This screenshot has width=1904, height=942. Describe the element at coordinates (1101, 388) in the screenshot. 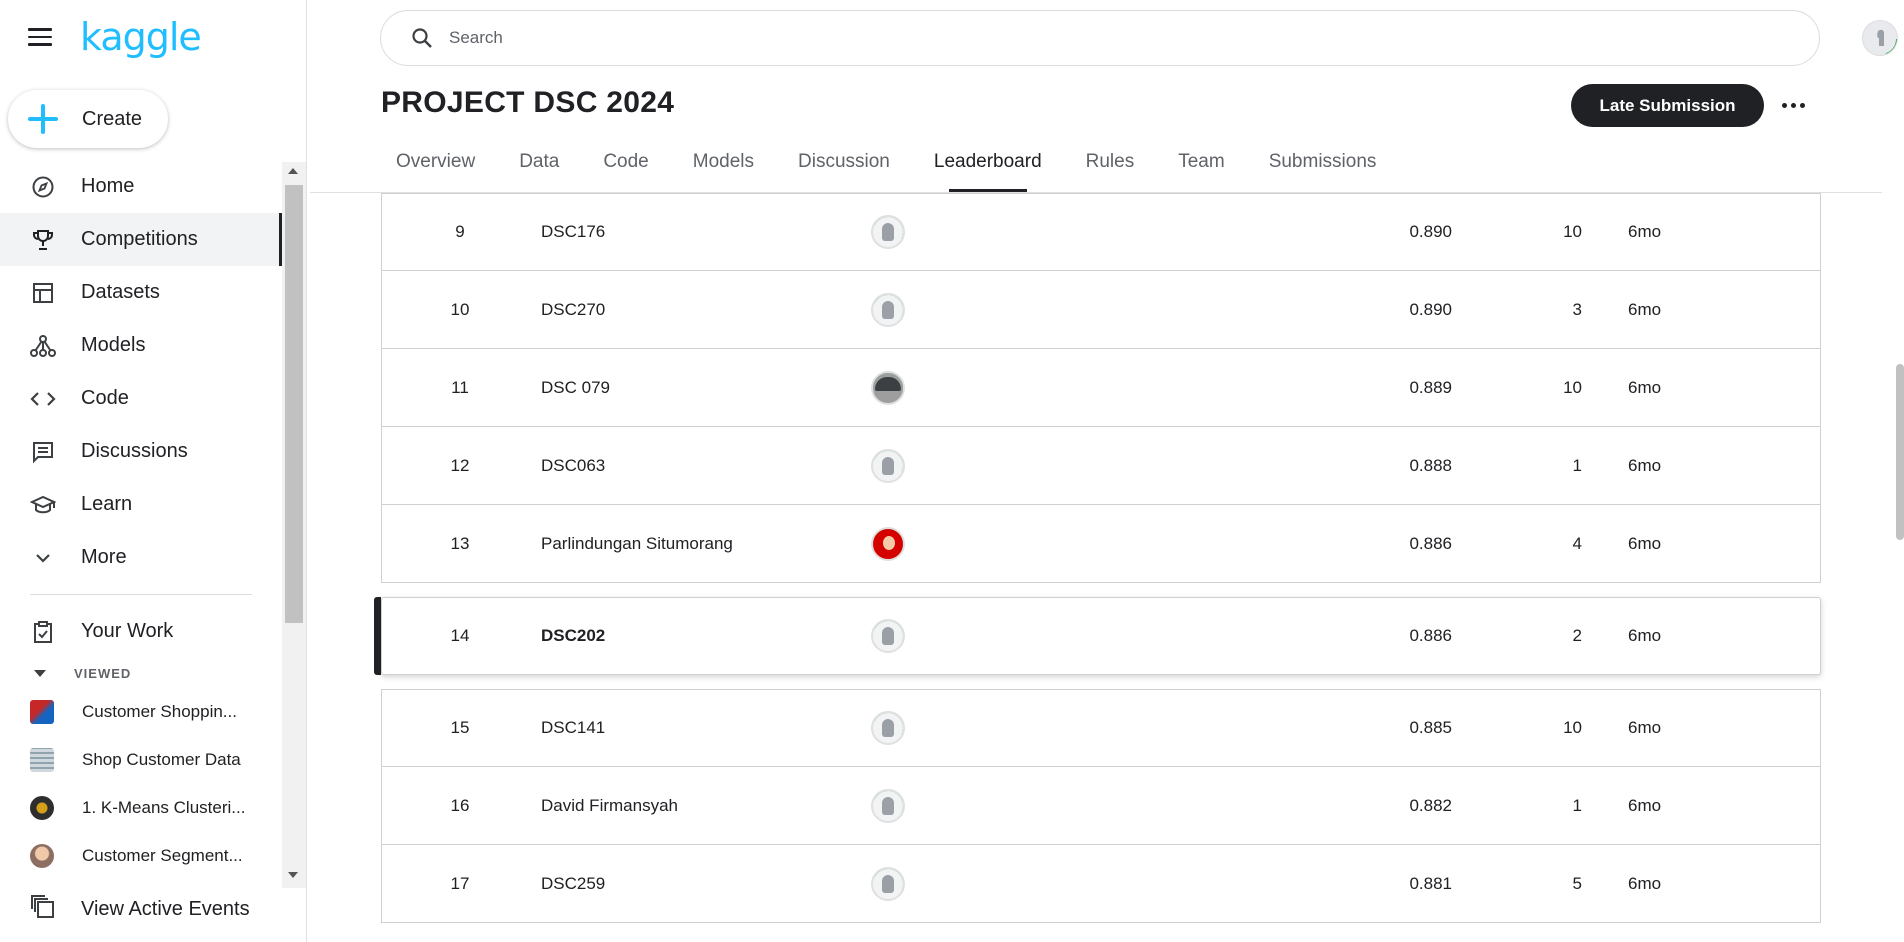

I see `table-row: 11 DSC 079 0.889 10 6mo` at that location.